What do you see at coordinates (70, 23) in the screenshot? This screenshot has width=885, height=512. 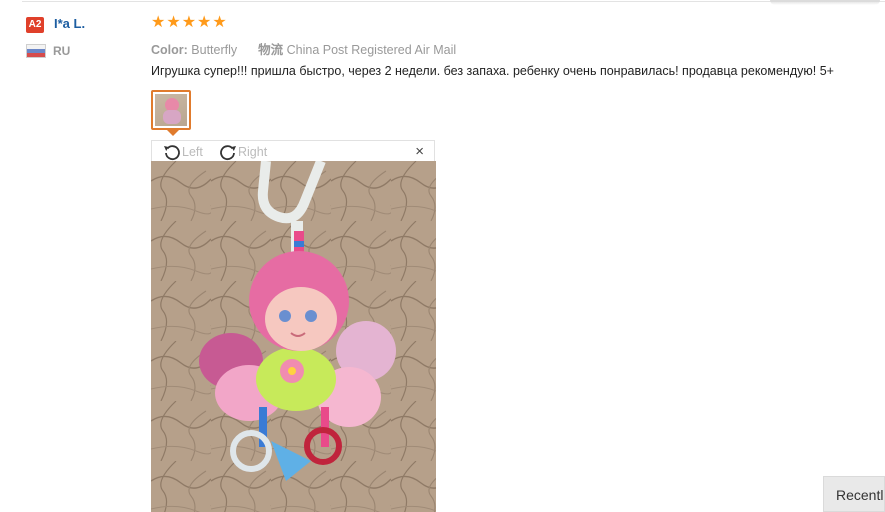 I see `reviewer-name: I*a L.` at bounding box center [70, 23].